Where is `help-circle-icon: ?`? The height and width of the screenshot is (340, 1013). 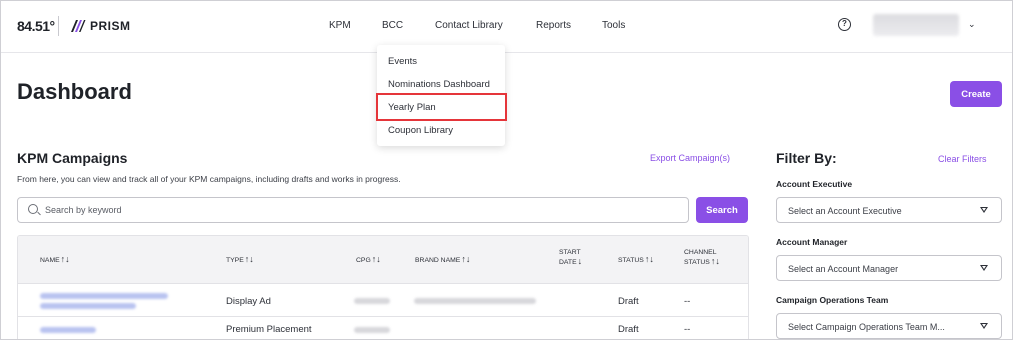
help-circle-icon: ? is located at coordinates (844, 24).